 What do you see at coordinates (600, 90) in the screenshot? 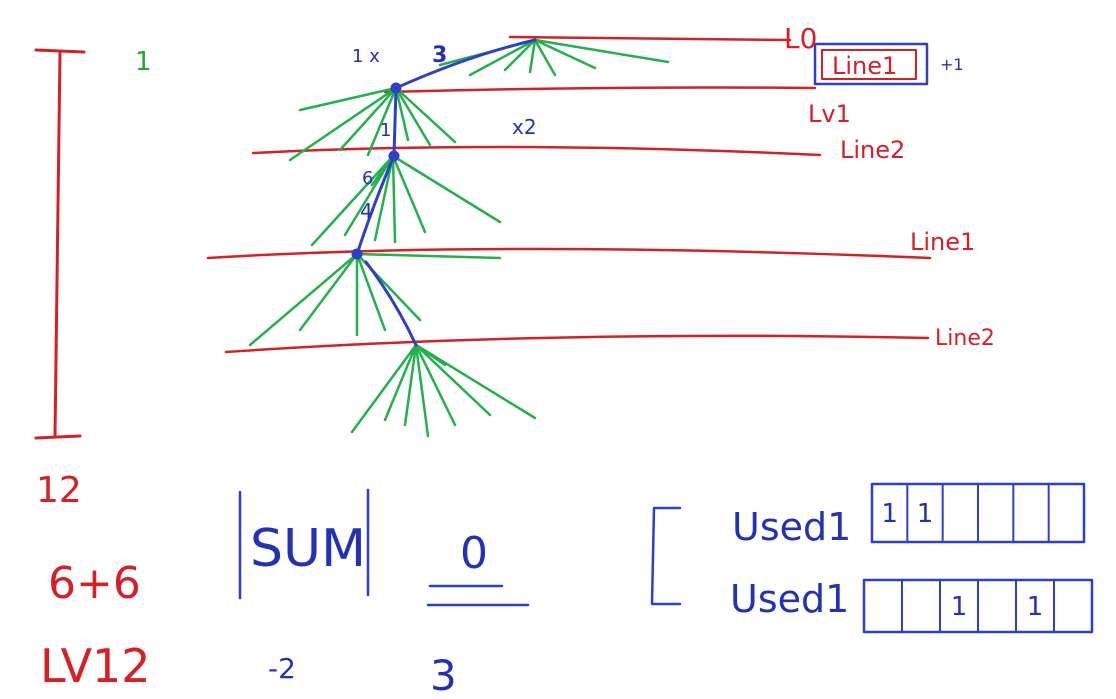
I see `level-line-lv1` at bounding box center [600, 90].